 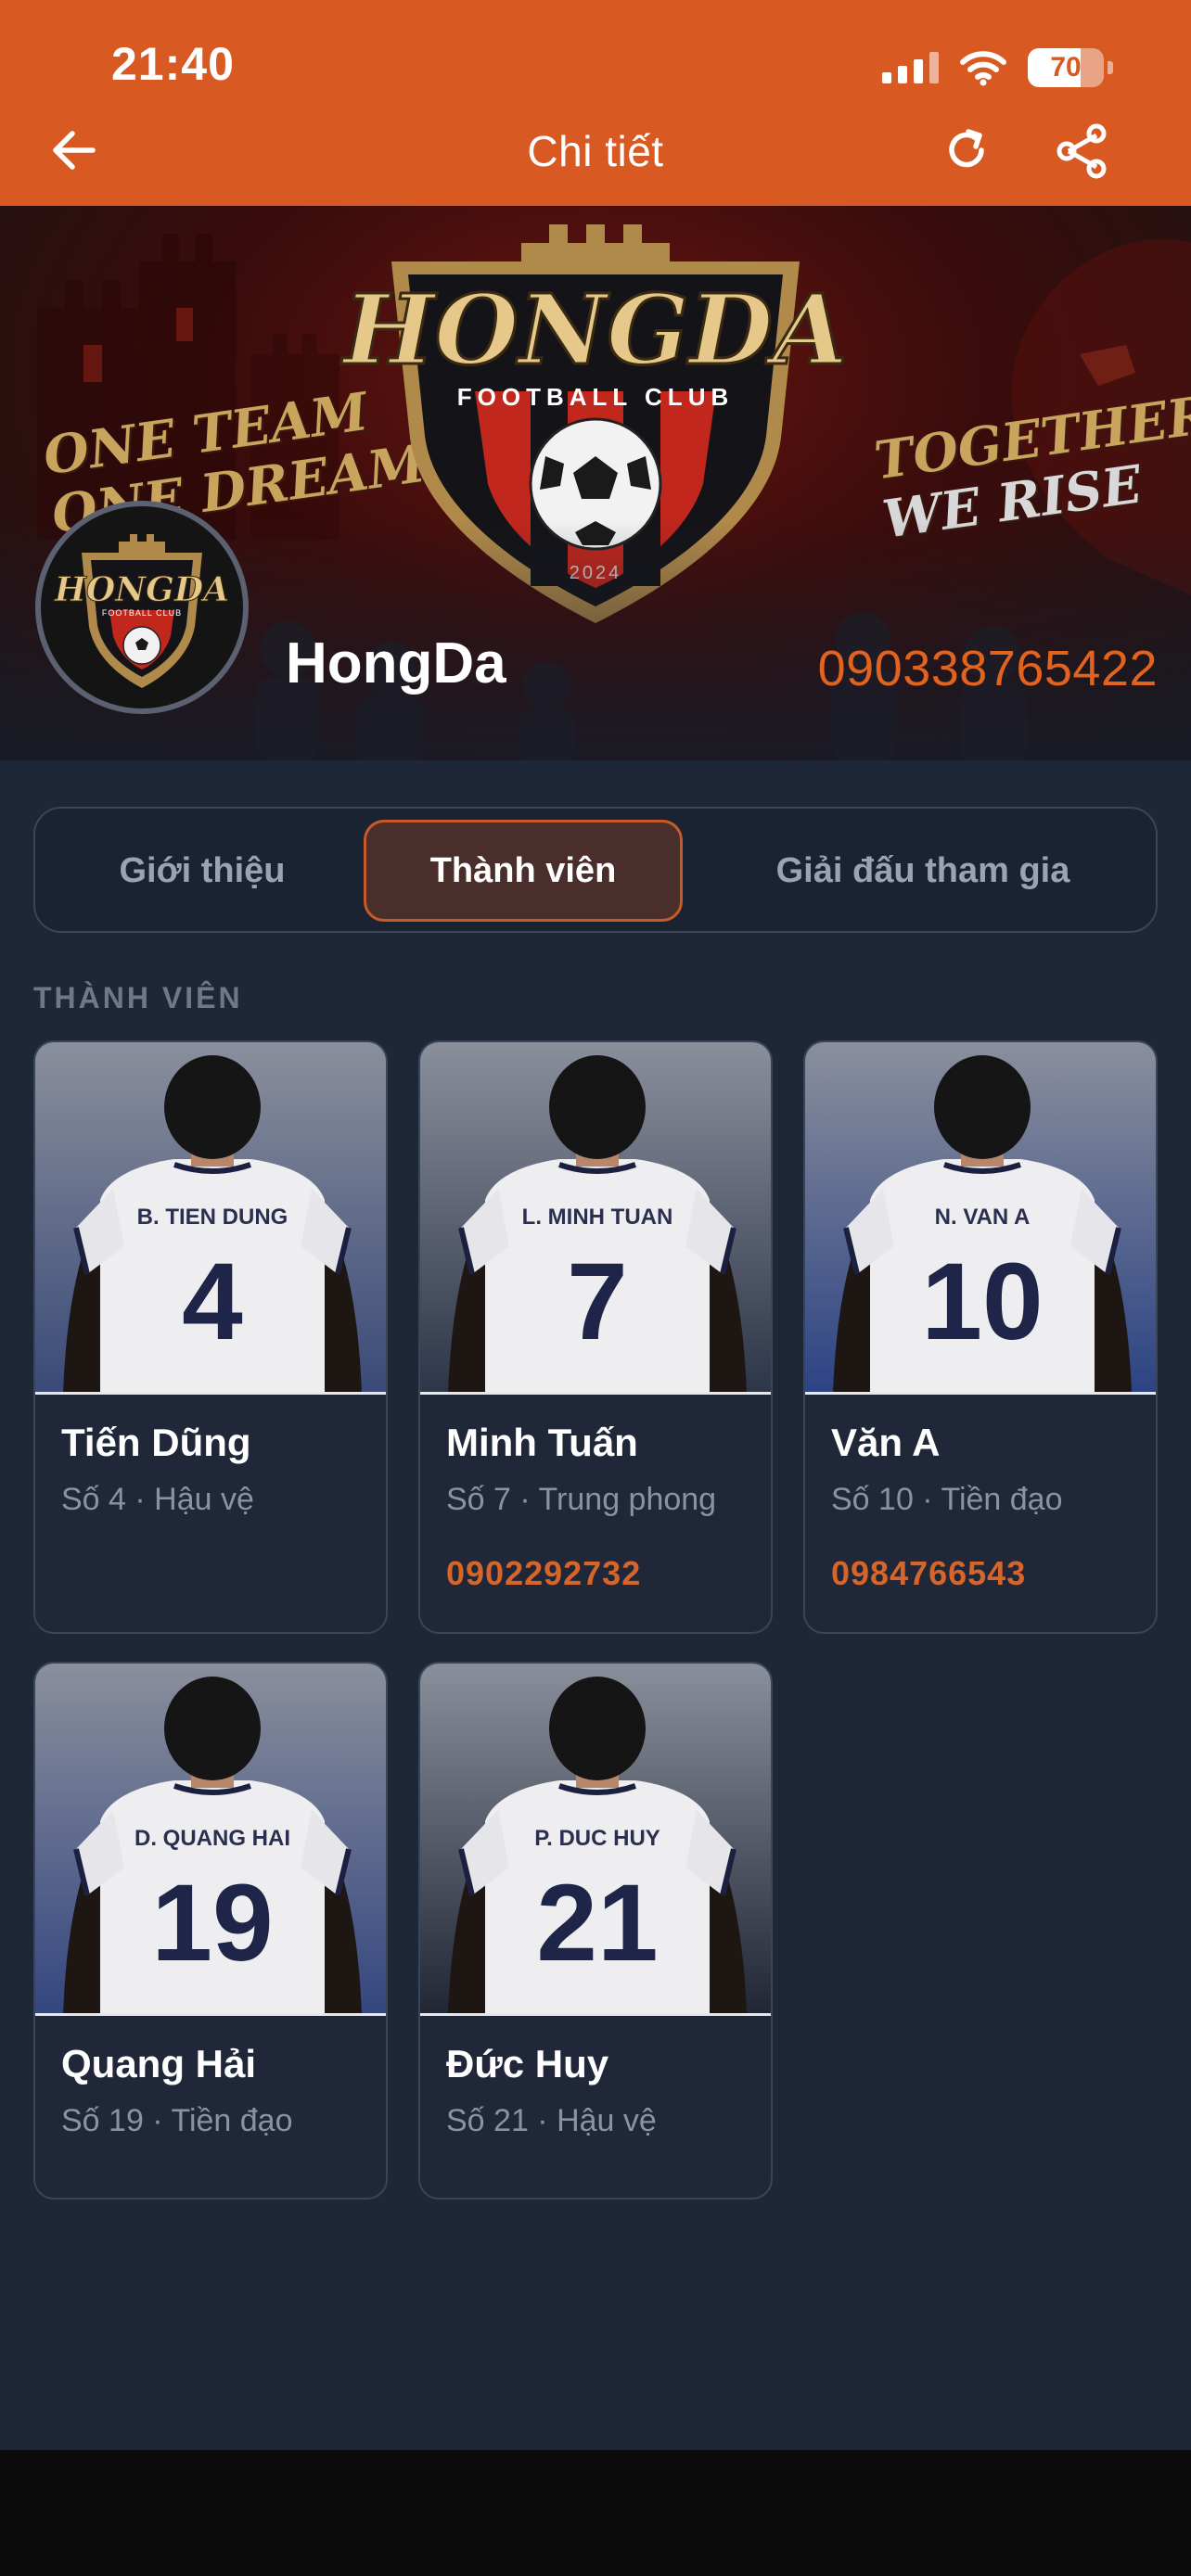 I want to click on shirt-number: 4, so click(x=212, y=1302).